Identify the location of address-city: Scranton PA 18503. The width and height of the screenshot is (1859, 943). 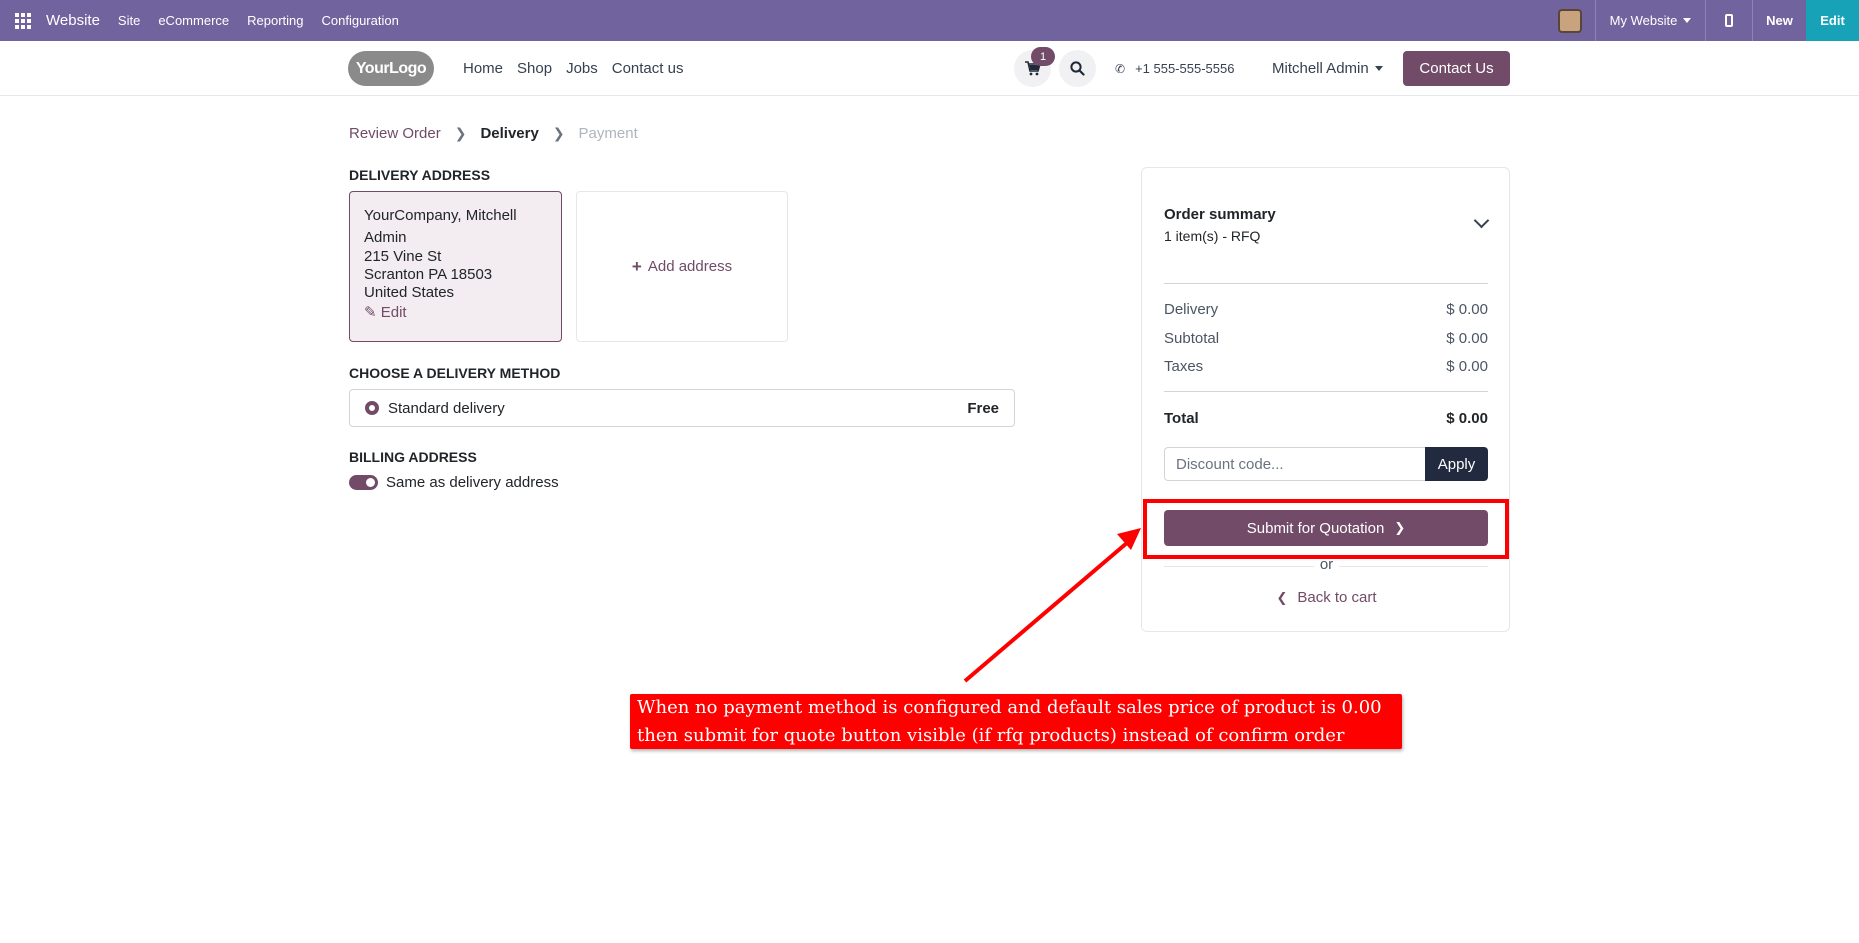
(428, 274).